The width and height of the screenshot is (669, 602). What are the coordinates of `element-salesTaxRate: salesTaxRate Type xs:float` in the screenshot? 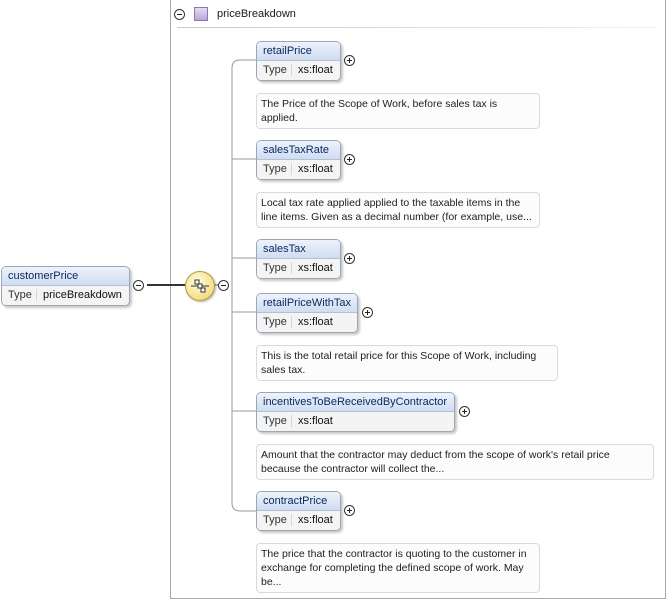 It's located at (298, 160).